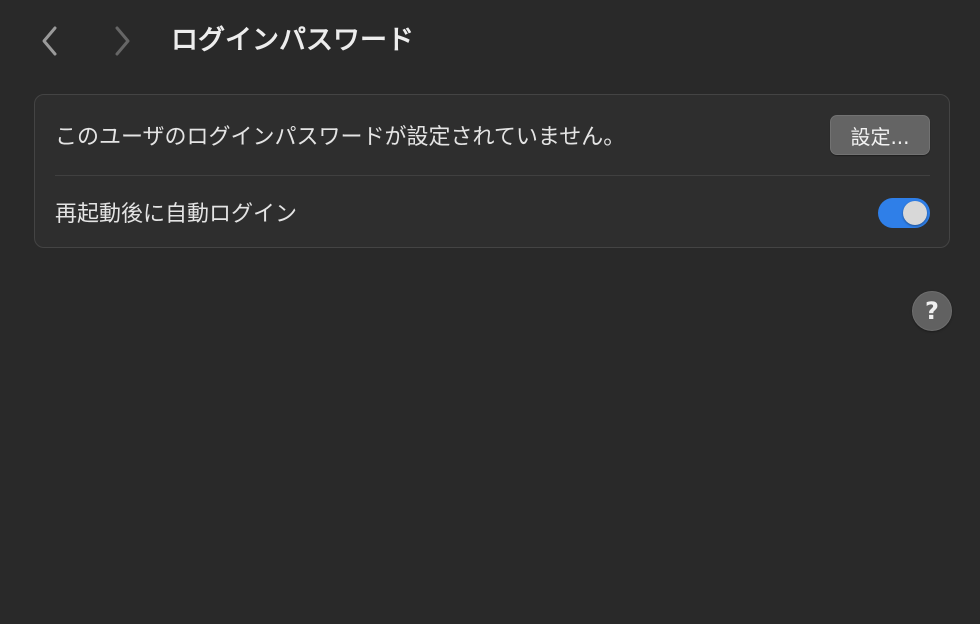  Describe the element at coordinates (915, 213) in the screenshot. I see `toggle-knob` at that location.